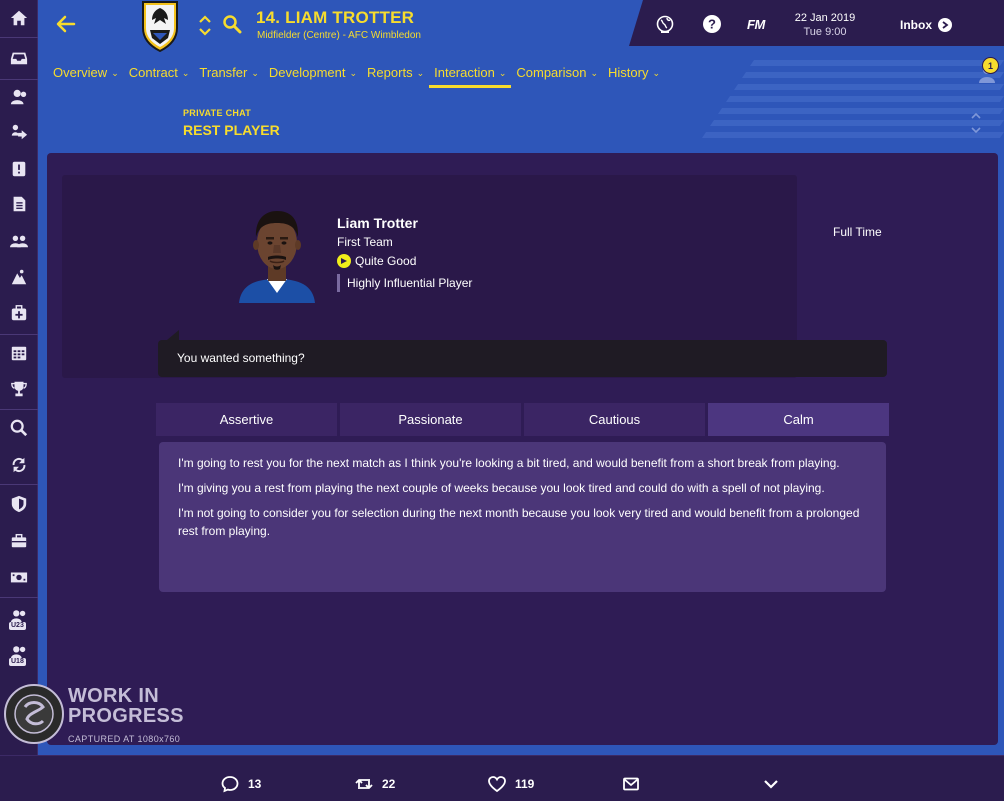 This screenshot has width=1004, height=801. What do you see at coordinates (19, 389) in the screenshot?
I see `sidebar-competitions-icon` at bounding box center [19, 389].